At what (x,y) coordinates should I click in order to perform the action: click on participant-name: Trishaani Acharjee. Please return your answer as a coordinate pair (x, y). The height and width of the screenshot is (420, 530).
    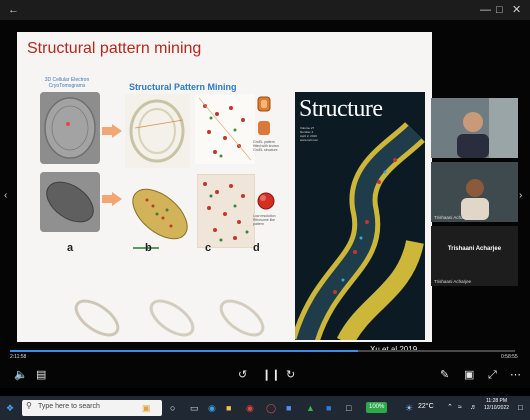
    Looking at the image, I should click on (453, 217).